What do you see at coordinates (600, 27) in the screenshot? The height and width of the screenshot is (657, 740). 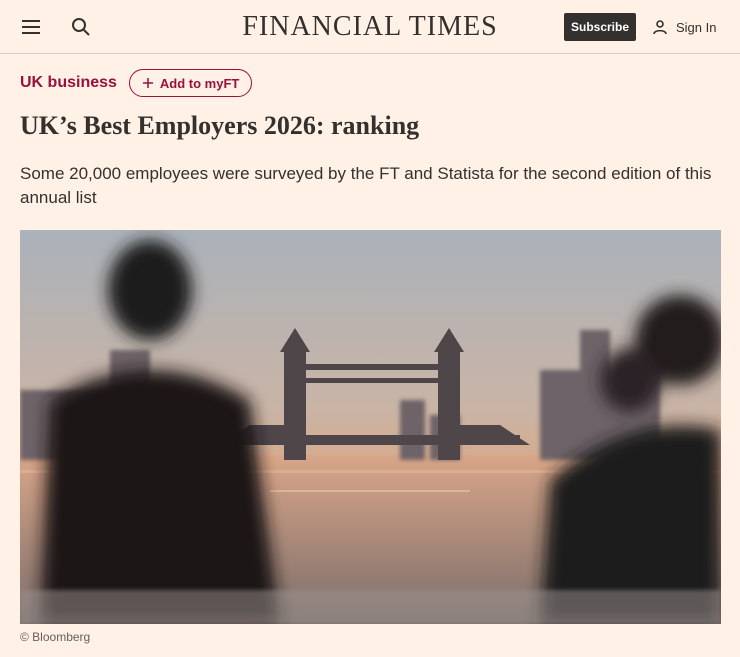 I see `subscribe-button: Subscribe` at bounding box center [600, 27].